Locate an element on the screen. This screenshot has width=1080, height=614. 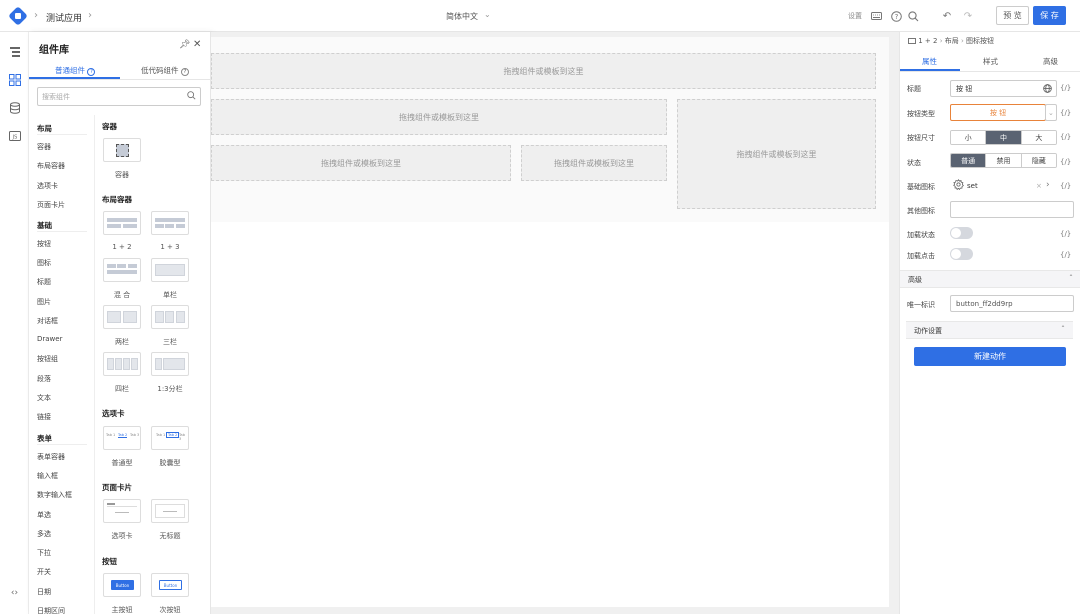
category-item: 对话框 is located at coordinates (47, 321).